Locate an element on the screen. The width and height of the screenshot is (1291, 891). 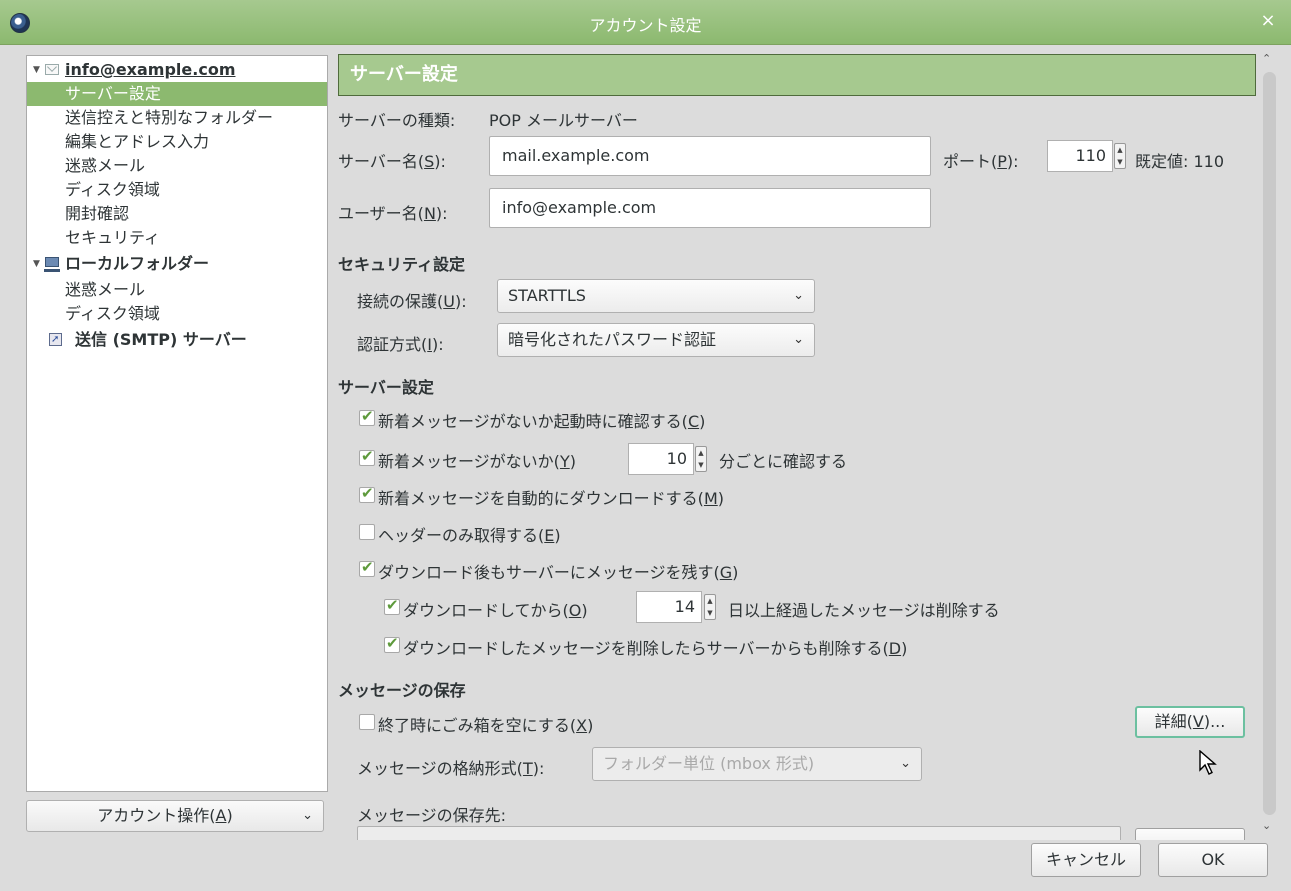
close-icon: × is located at coordinates (1268, 21).